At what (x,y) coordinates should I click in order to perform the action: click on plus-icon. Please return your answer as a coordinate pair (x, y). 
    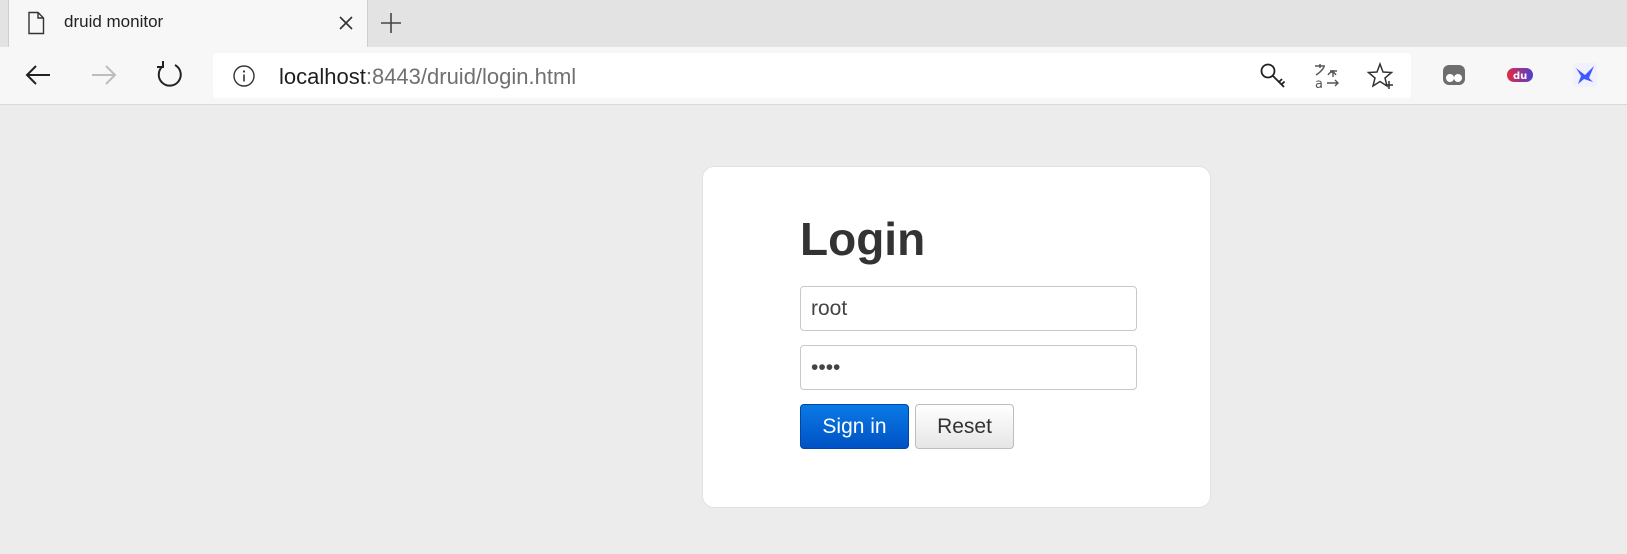
    Looking at the image, I should click on (391, 23).